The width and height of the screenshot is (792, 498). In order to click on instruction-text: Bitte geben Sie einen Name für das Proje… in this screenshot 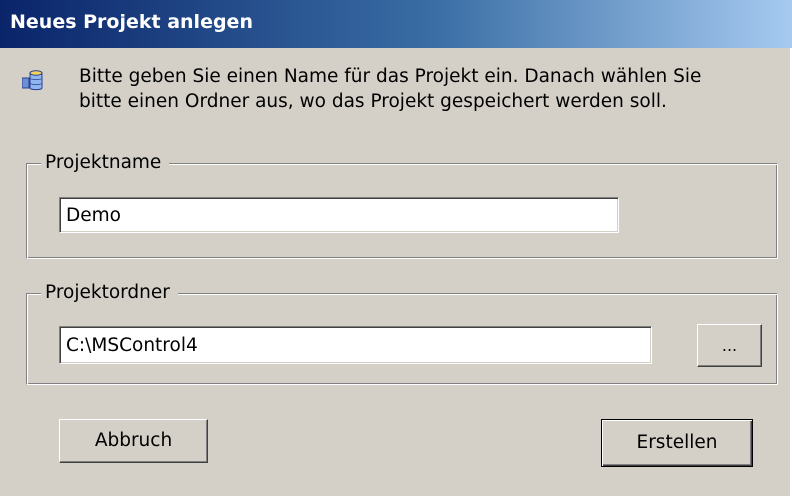, I will do `click(390, 89)`.